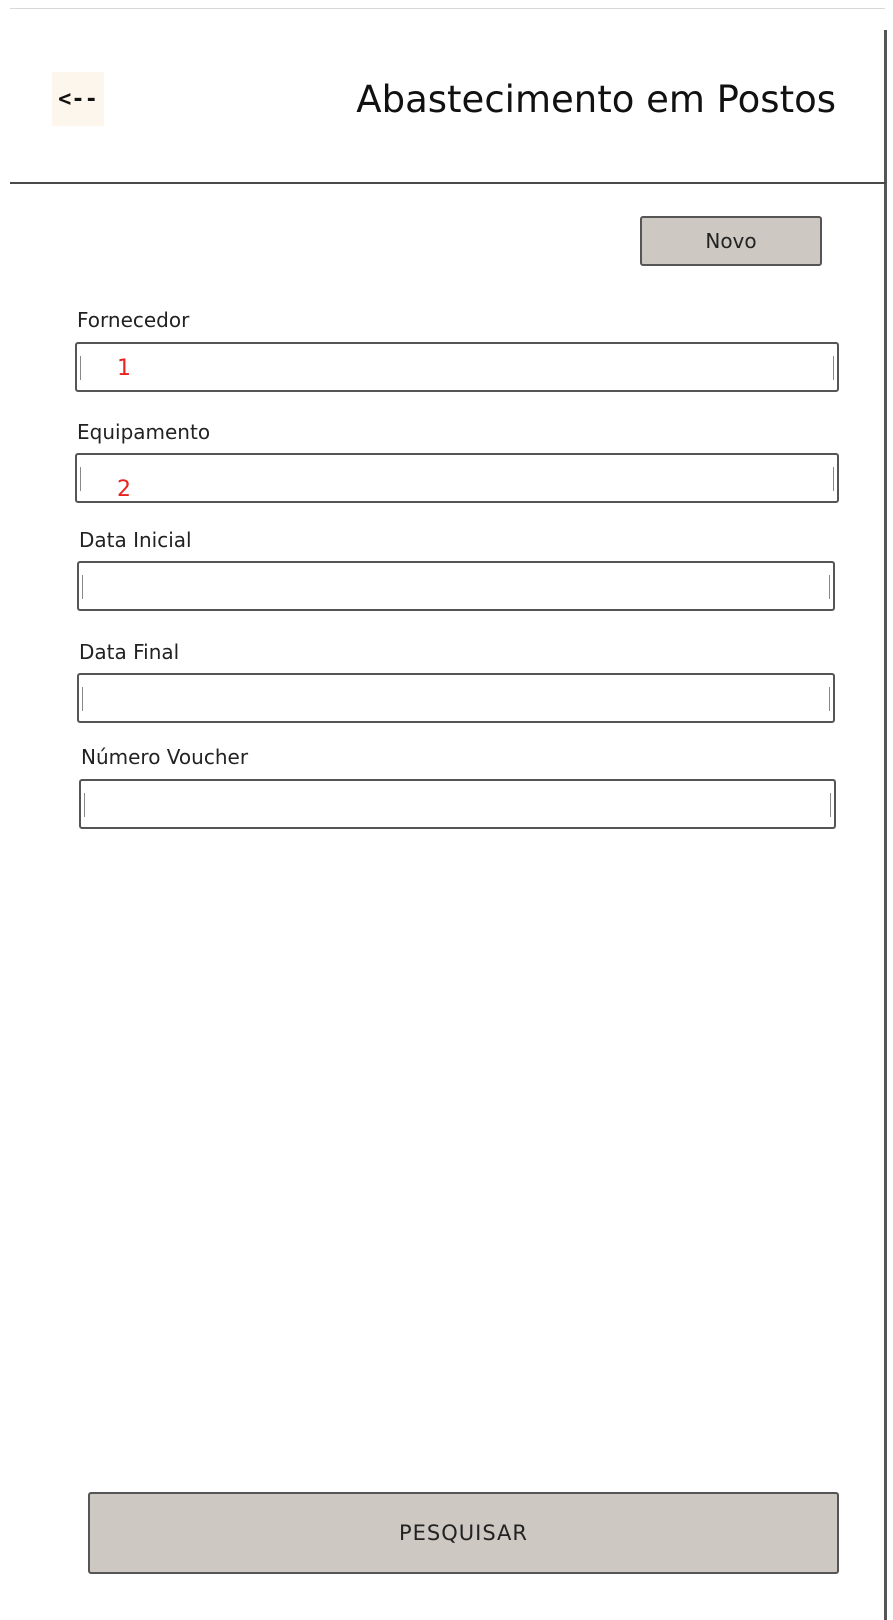 This screenshot has width=893, height=1620. What do you see at coordinates (457, 804) in the screenshot?
I see `voucher-number-input` at bounding box center [457, 804].